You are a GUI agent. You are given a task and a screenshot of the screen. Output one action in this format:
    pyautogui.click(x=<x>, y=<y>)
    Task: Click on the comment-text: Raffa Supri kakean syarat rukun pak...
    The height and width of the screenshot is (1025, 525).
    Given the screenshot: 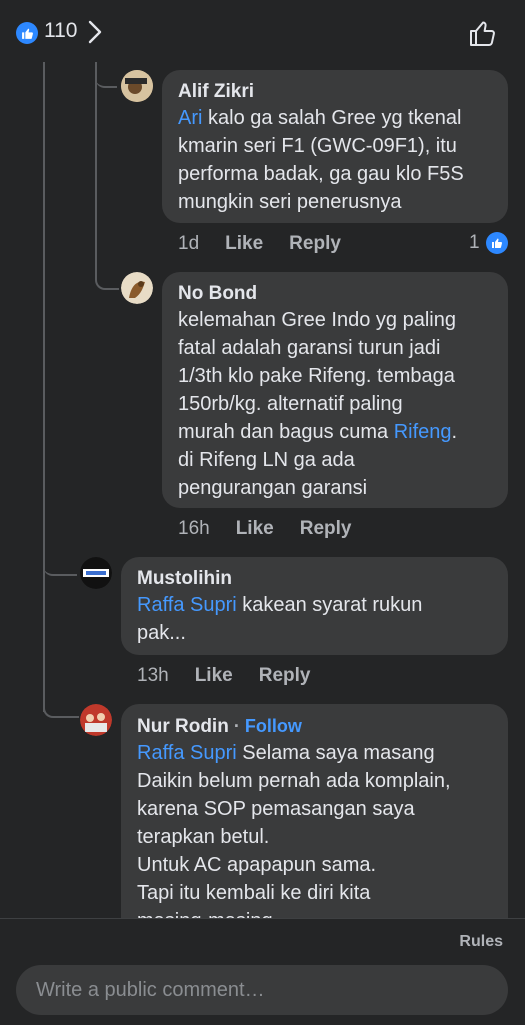 What is the action you would take?
    pyautogui.click(x=280, y=619)
    